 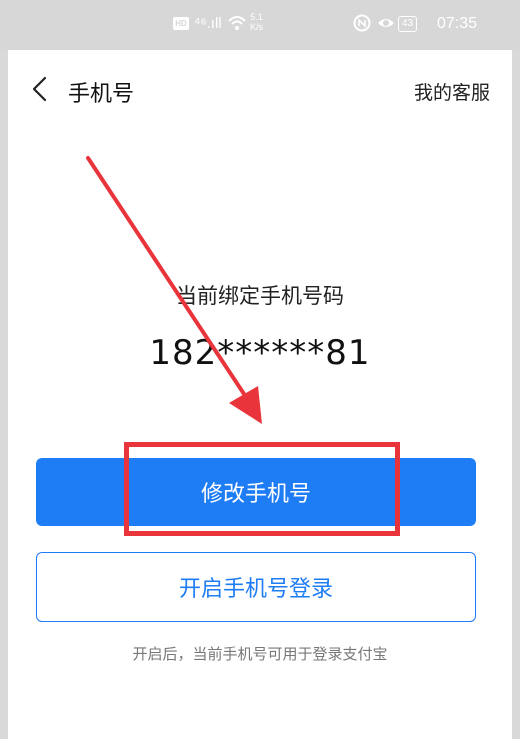 I want to click on chevron-left-icon, so click(x=39, y=89).